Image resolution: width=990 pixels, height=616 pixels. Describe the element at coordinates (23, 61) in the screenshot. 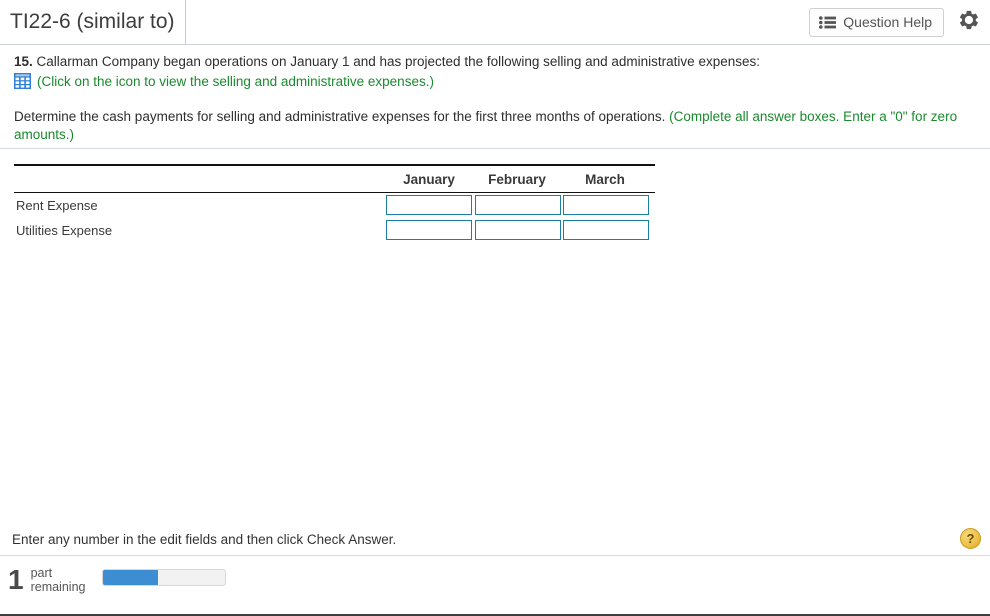

I see `question-number: 15.` at that location.